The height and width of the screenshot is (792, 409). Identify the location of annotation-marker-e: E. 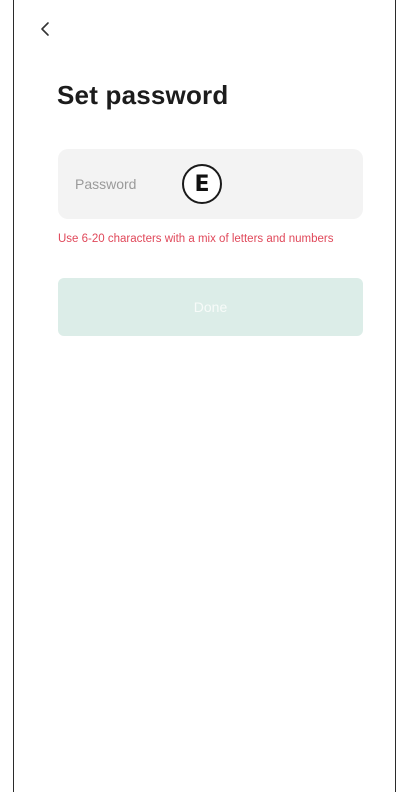
(202, 184).